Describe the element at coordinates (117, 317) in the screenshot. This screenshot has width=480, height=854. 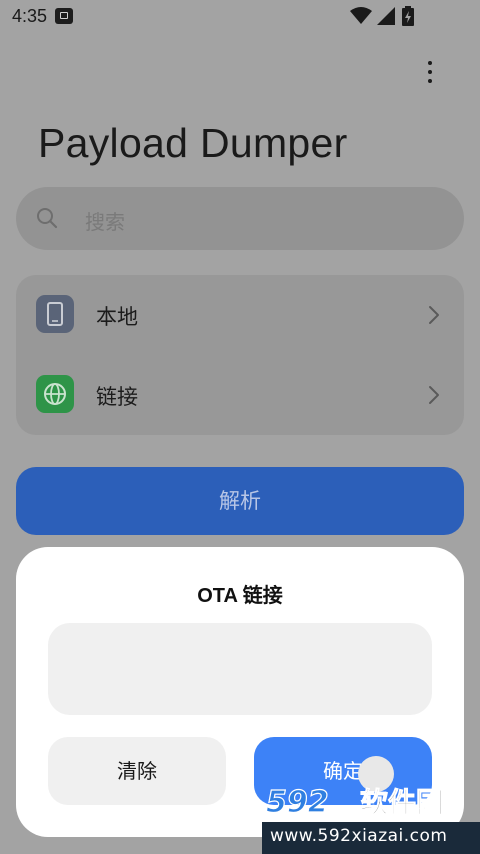
I see `source-item-label: 本地` at that location.